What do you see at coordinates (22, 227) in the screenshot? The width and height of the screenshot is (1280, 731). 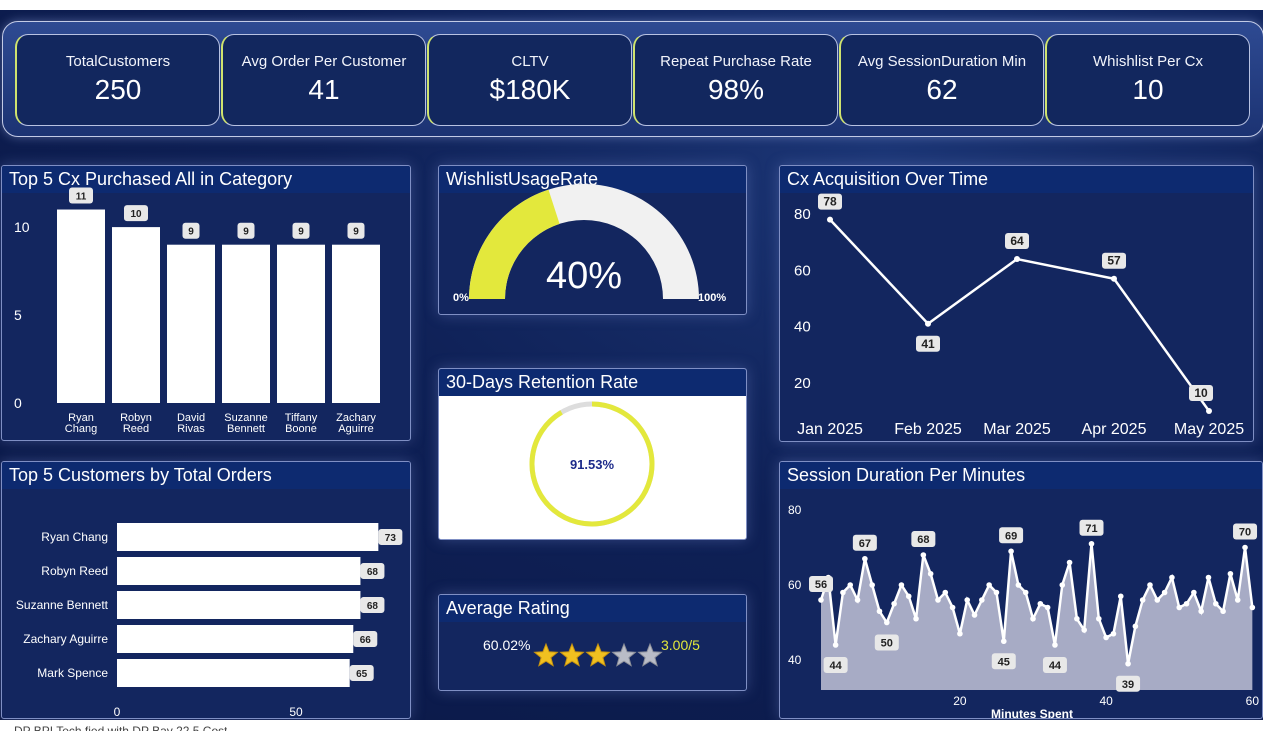 I see `y-tick-label: 10` at bounding box center [22, 227].